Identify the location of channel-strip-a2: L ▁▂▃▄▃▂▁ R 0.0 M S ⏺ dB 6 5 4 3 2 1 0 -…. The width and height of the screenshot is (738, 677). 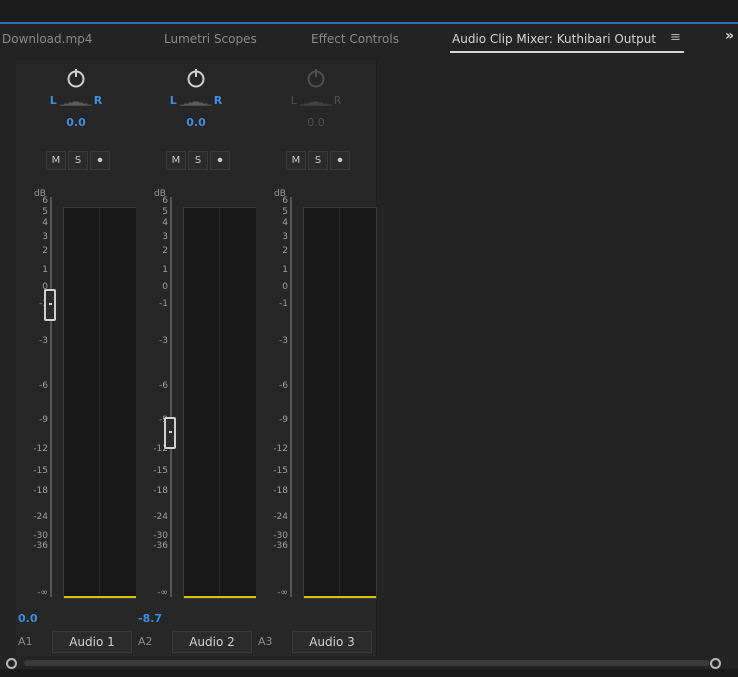
(196, 358).